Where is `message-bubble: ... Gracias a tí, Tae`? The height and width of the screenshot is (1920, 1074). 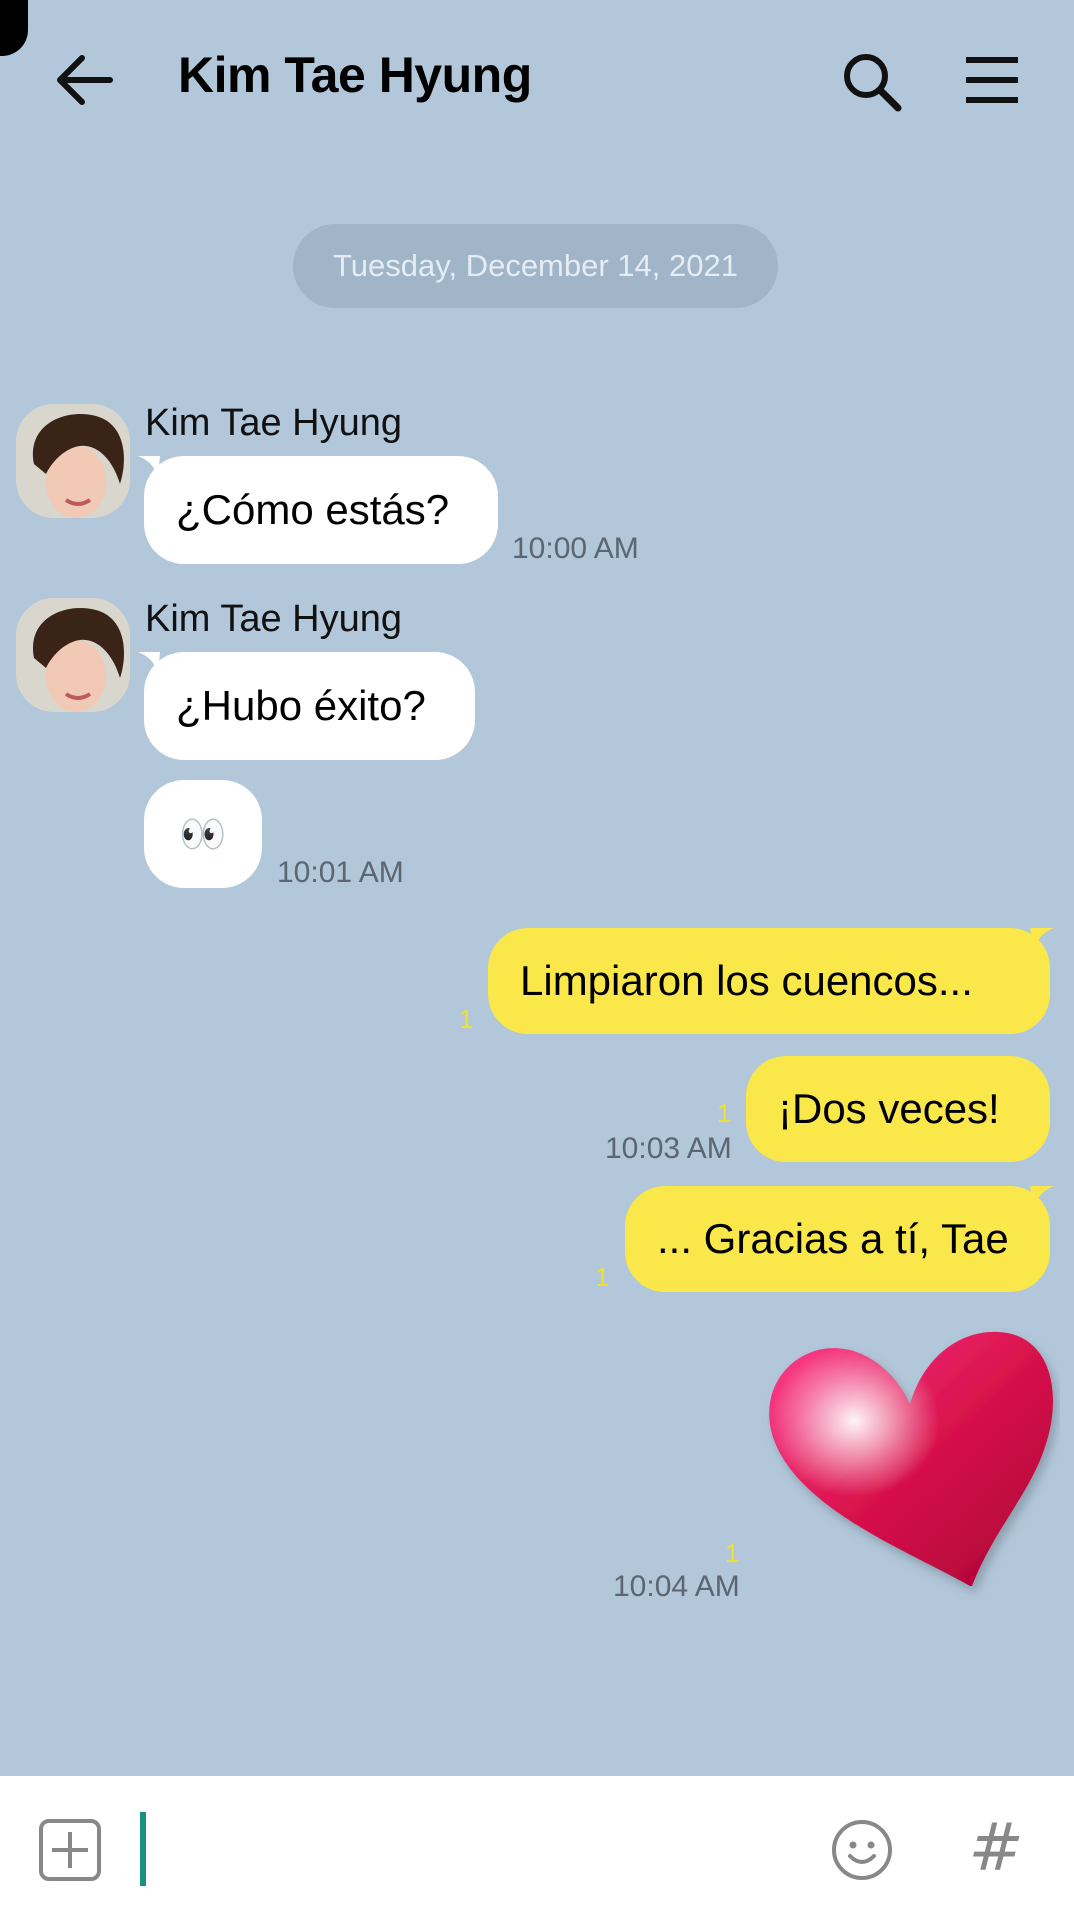
message-bubble: ... Gracias a tí, Tae is located at coordinates (837, 1239).